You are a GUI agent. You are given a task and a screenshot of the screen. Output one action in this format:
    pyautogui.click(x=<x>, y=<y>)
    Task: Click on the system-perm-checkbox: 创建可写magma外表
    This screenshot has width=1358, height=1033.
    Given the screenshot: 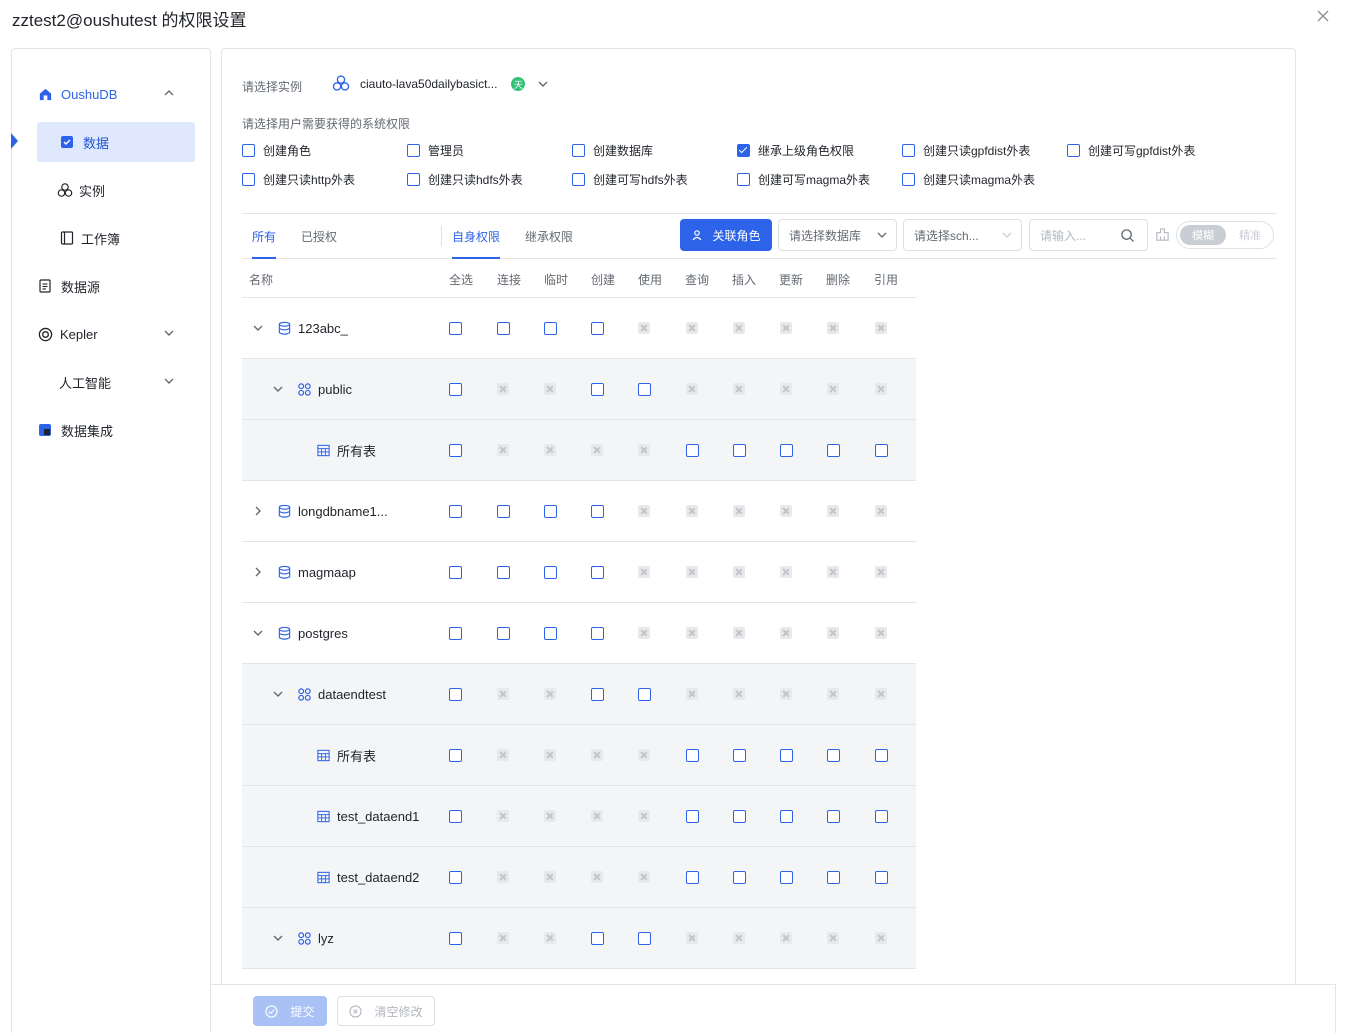 What is the action you would take?
    pyautogui.click(x=803, y=179)
    